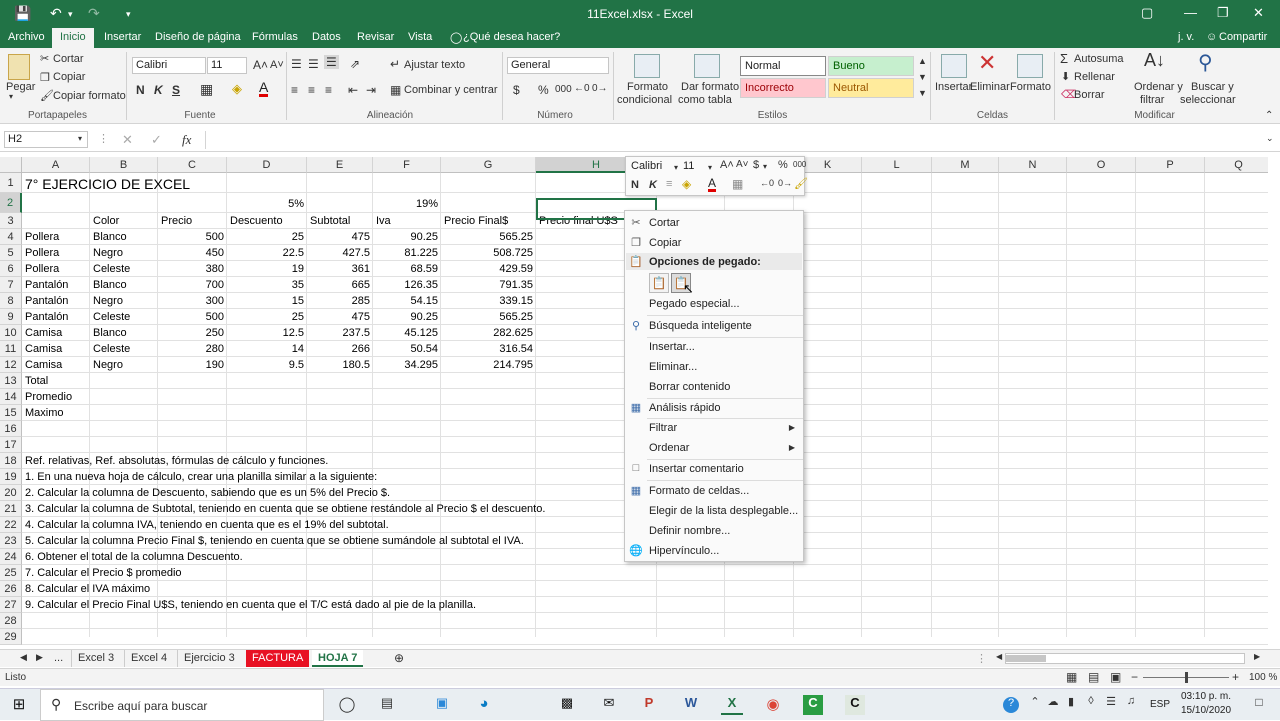  I want to click on horizontal-scrollbar, so click(1125, 658).